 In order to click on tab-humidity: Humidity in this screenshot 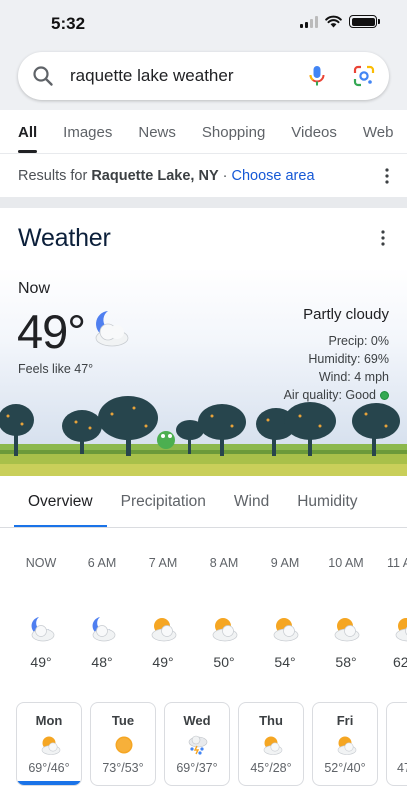, I will do `click(327, 501)`.